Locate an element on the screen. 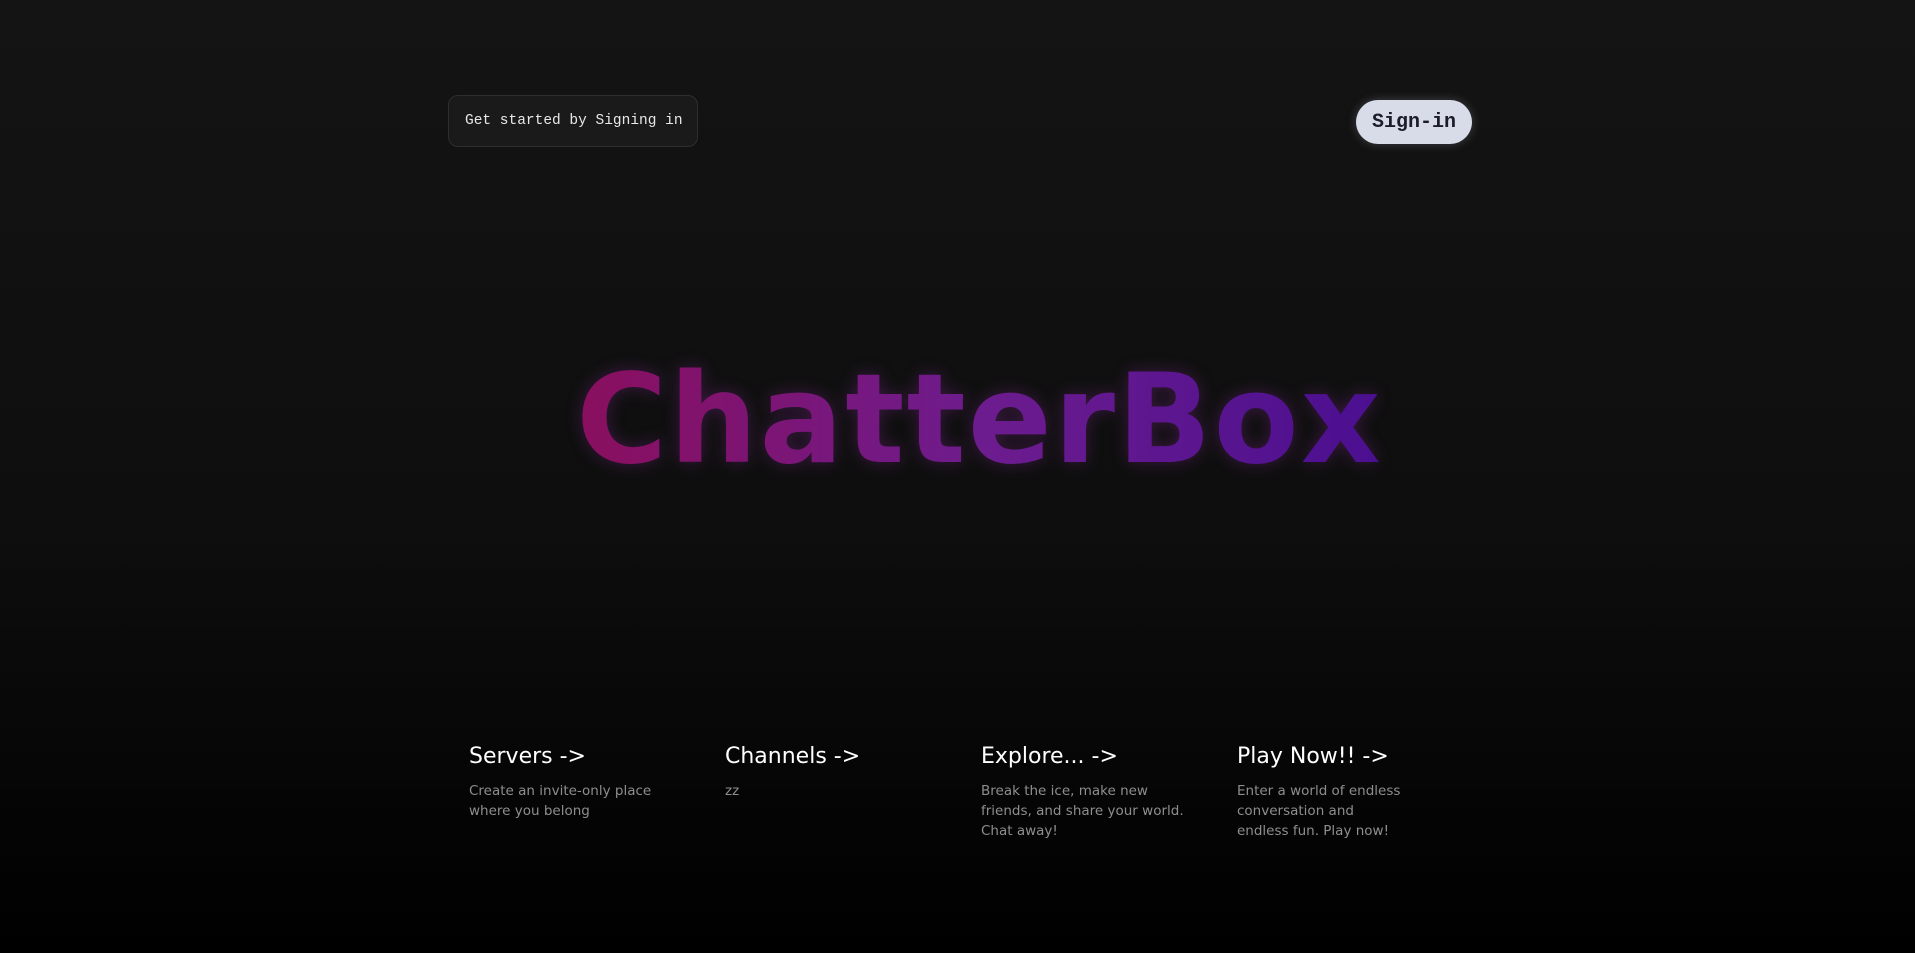  card-title: Explore... -> is located at coordinates (1049, 756).